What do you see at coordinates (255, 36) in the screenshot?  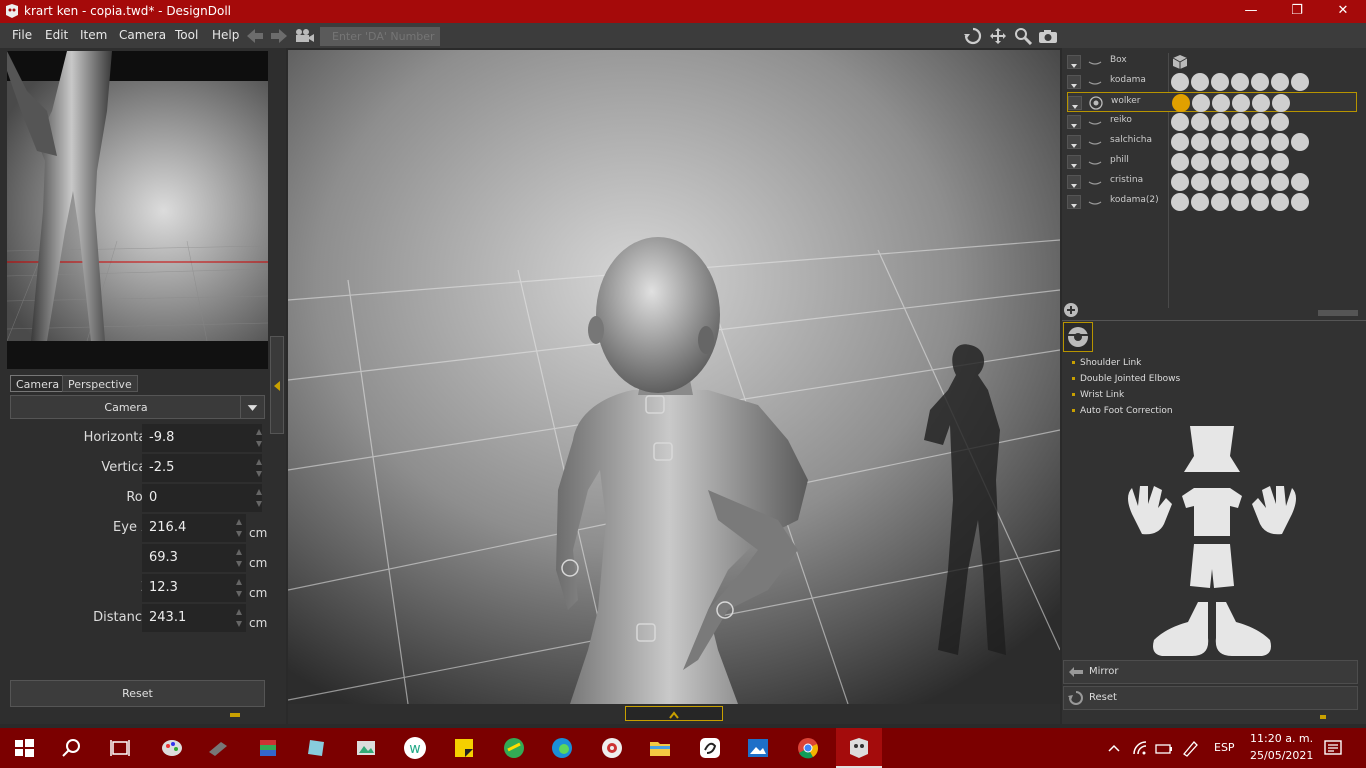 I see `back-arrow-icon` at bounding box center [255, 36].